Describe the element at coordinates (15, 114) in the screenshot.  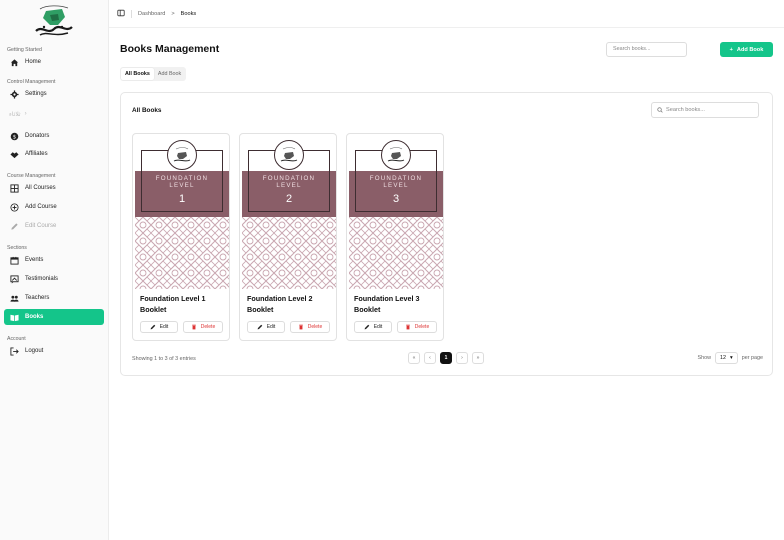
I see `faded-text: ثلاثاء` at that location.